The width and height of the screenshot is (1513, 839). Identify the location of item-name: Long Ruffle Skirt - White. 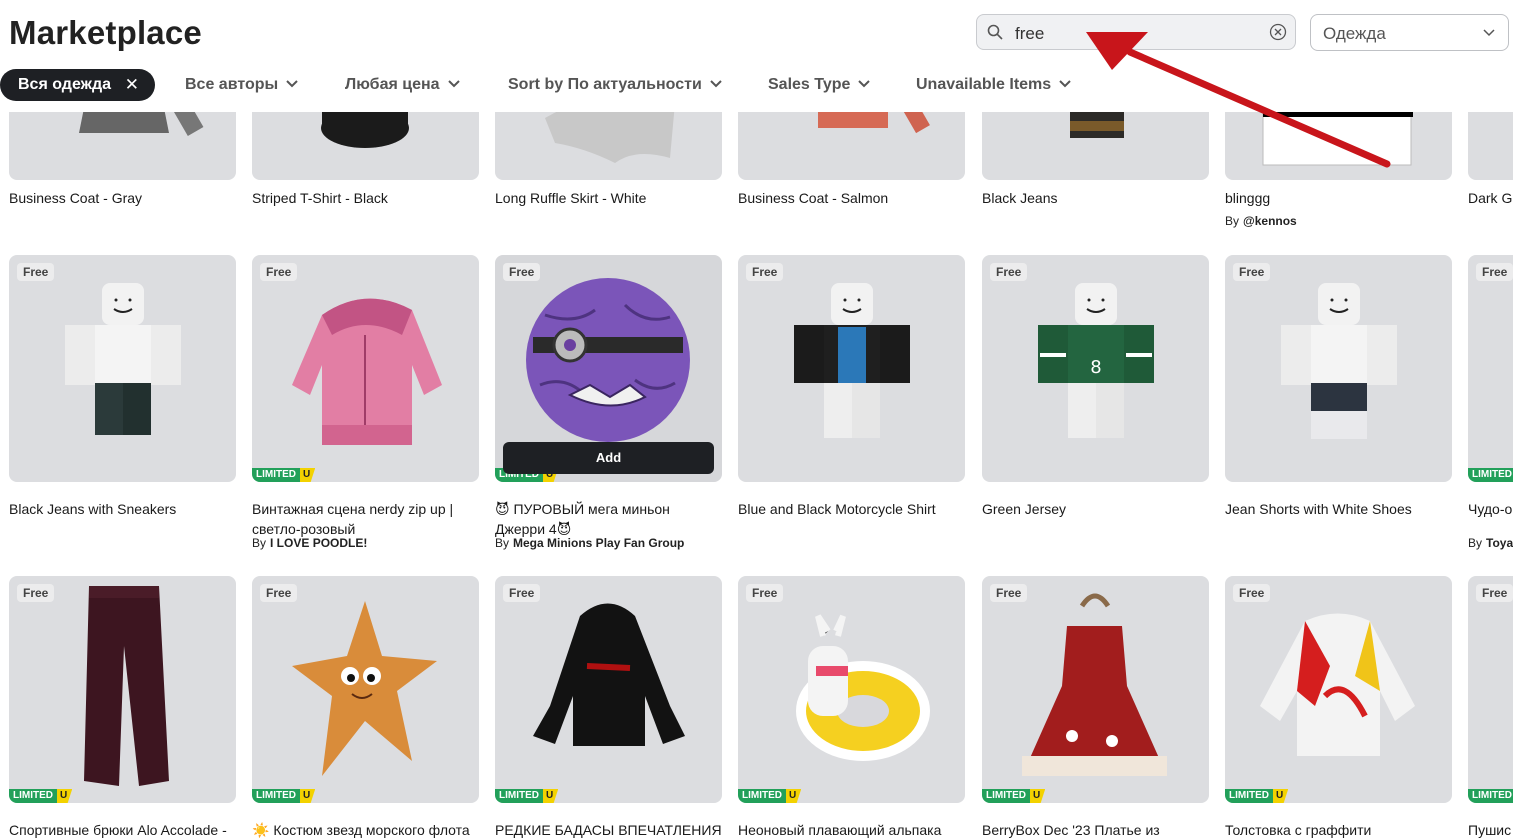
(608, 198).